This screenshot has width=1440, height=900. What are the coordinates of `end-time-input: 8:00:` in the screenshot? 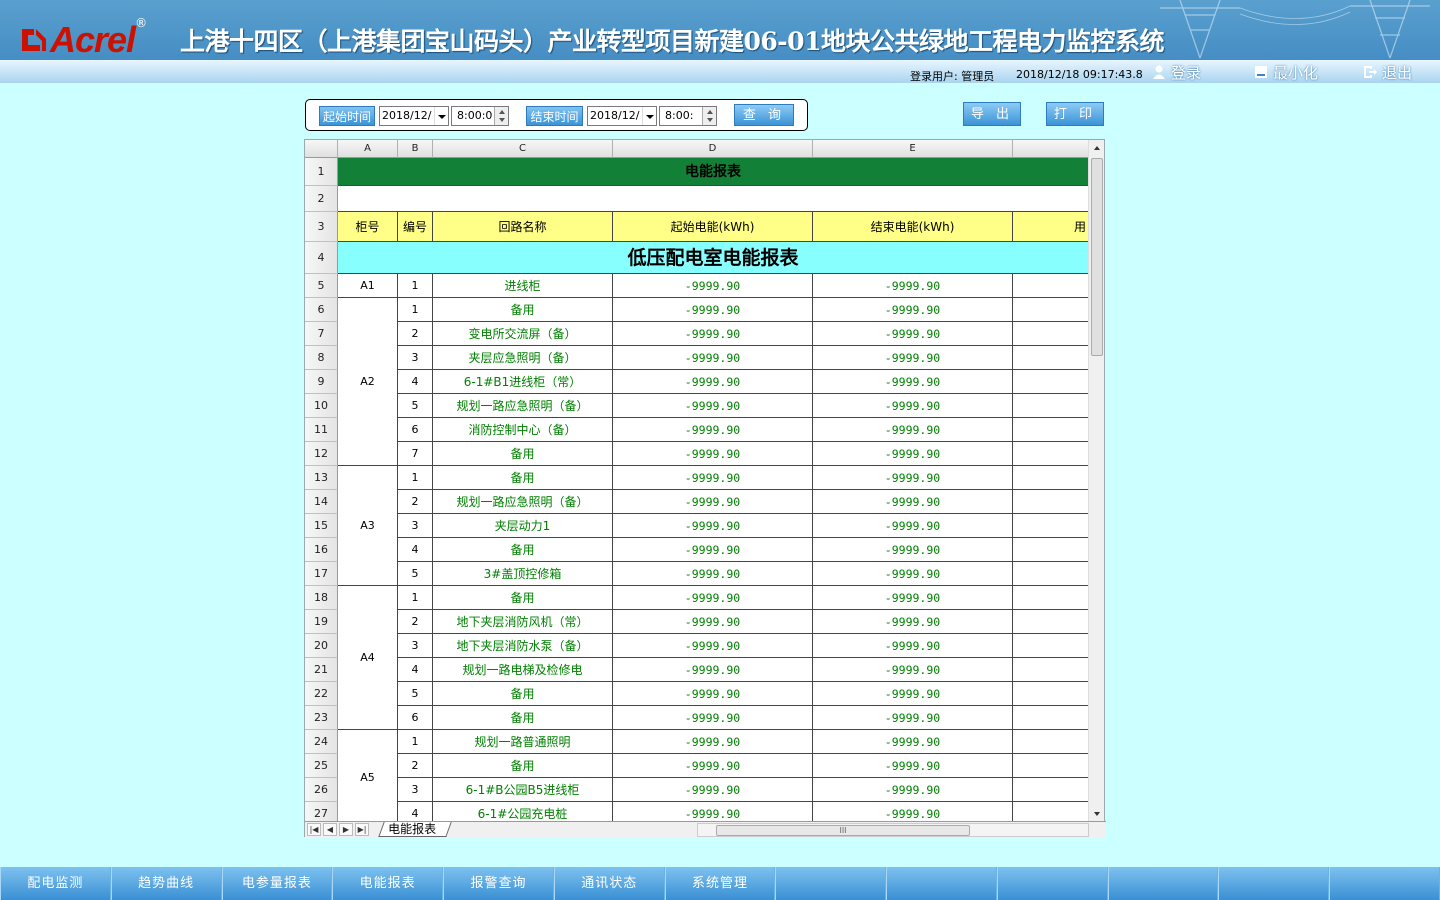 It's located at (688, 116).